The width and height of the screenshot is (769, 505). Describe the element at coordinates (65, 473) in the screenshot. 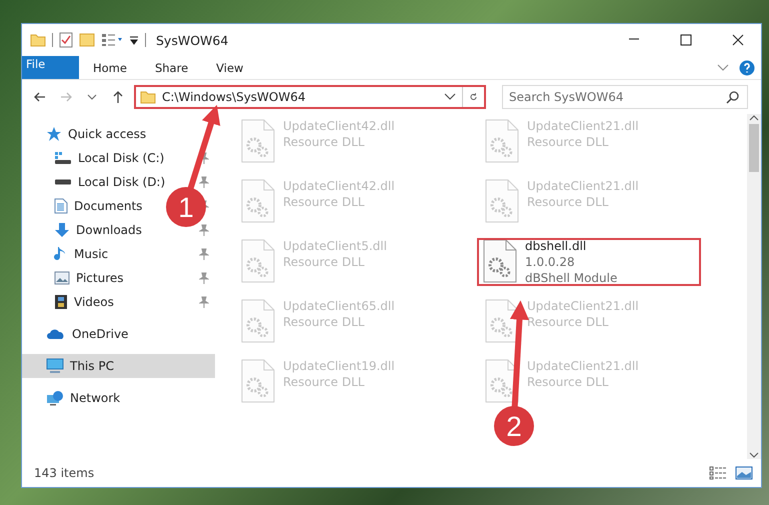

I see `item-count: 143 items` at that location.